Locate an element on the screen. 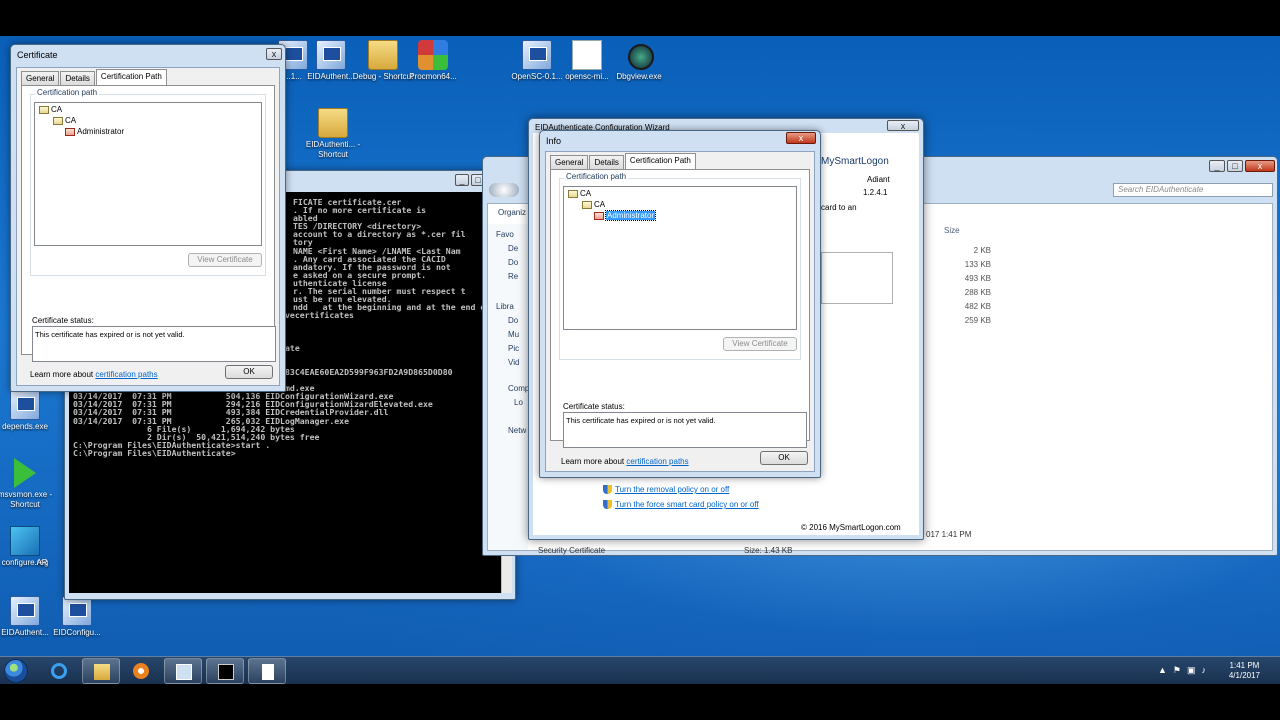 The height and width of the screenshot is (720, 1280). desktop-icon-ar: AR is located at coordinates (42, 547).